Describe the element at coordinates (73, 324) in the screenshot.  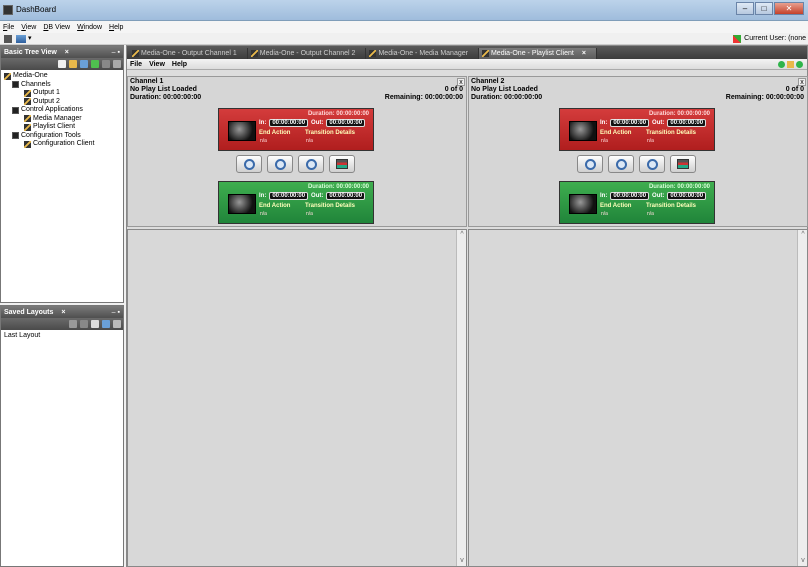
I see `save-layout-icon` at that location.